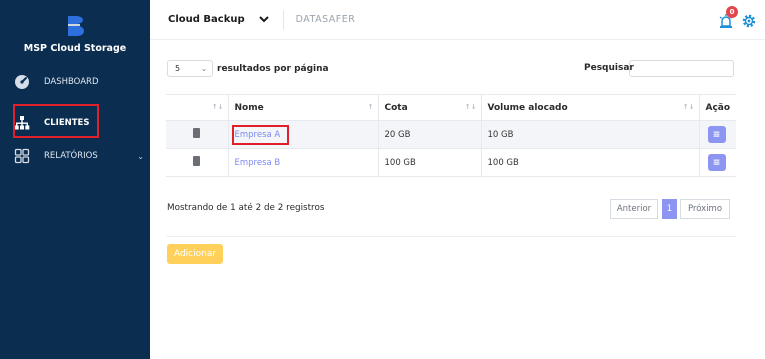 This screenshot has height=359, width=765. Describe the element at coordinates (22, 156) in the screenshot. I see `grid-reports-icon` at that location.